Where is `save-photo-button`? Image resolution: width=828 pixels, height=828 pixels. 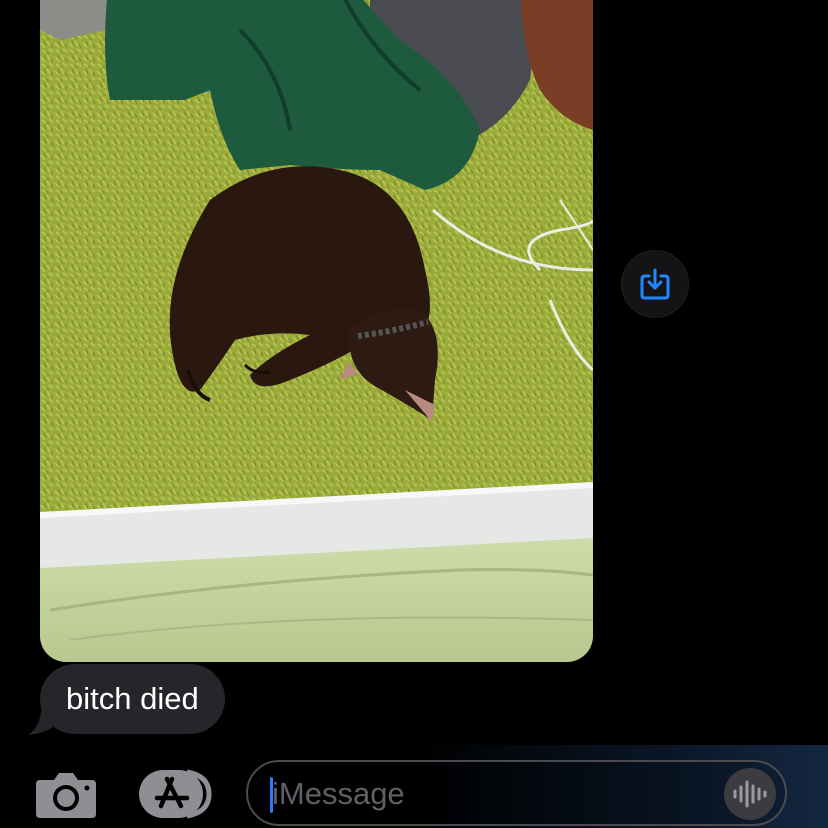 save-photo-button is located at coordinates (655, 284).